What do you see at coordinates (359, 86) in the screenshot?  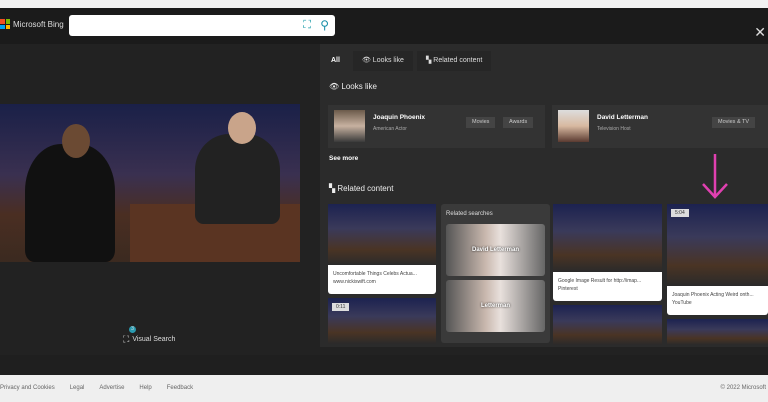 I see `section-title: Looks like` at bounding box center [359, 86].